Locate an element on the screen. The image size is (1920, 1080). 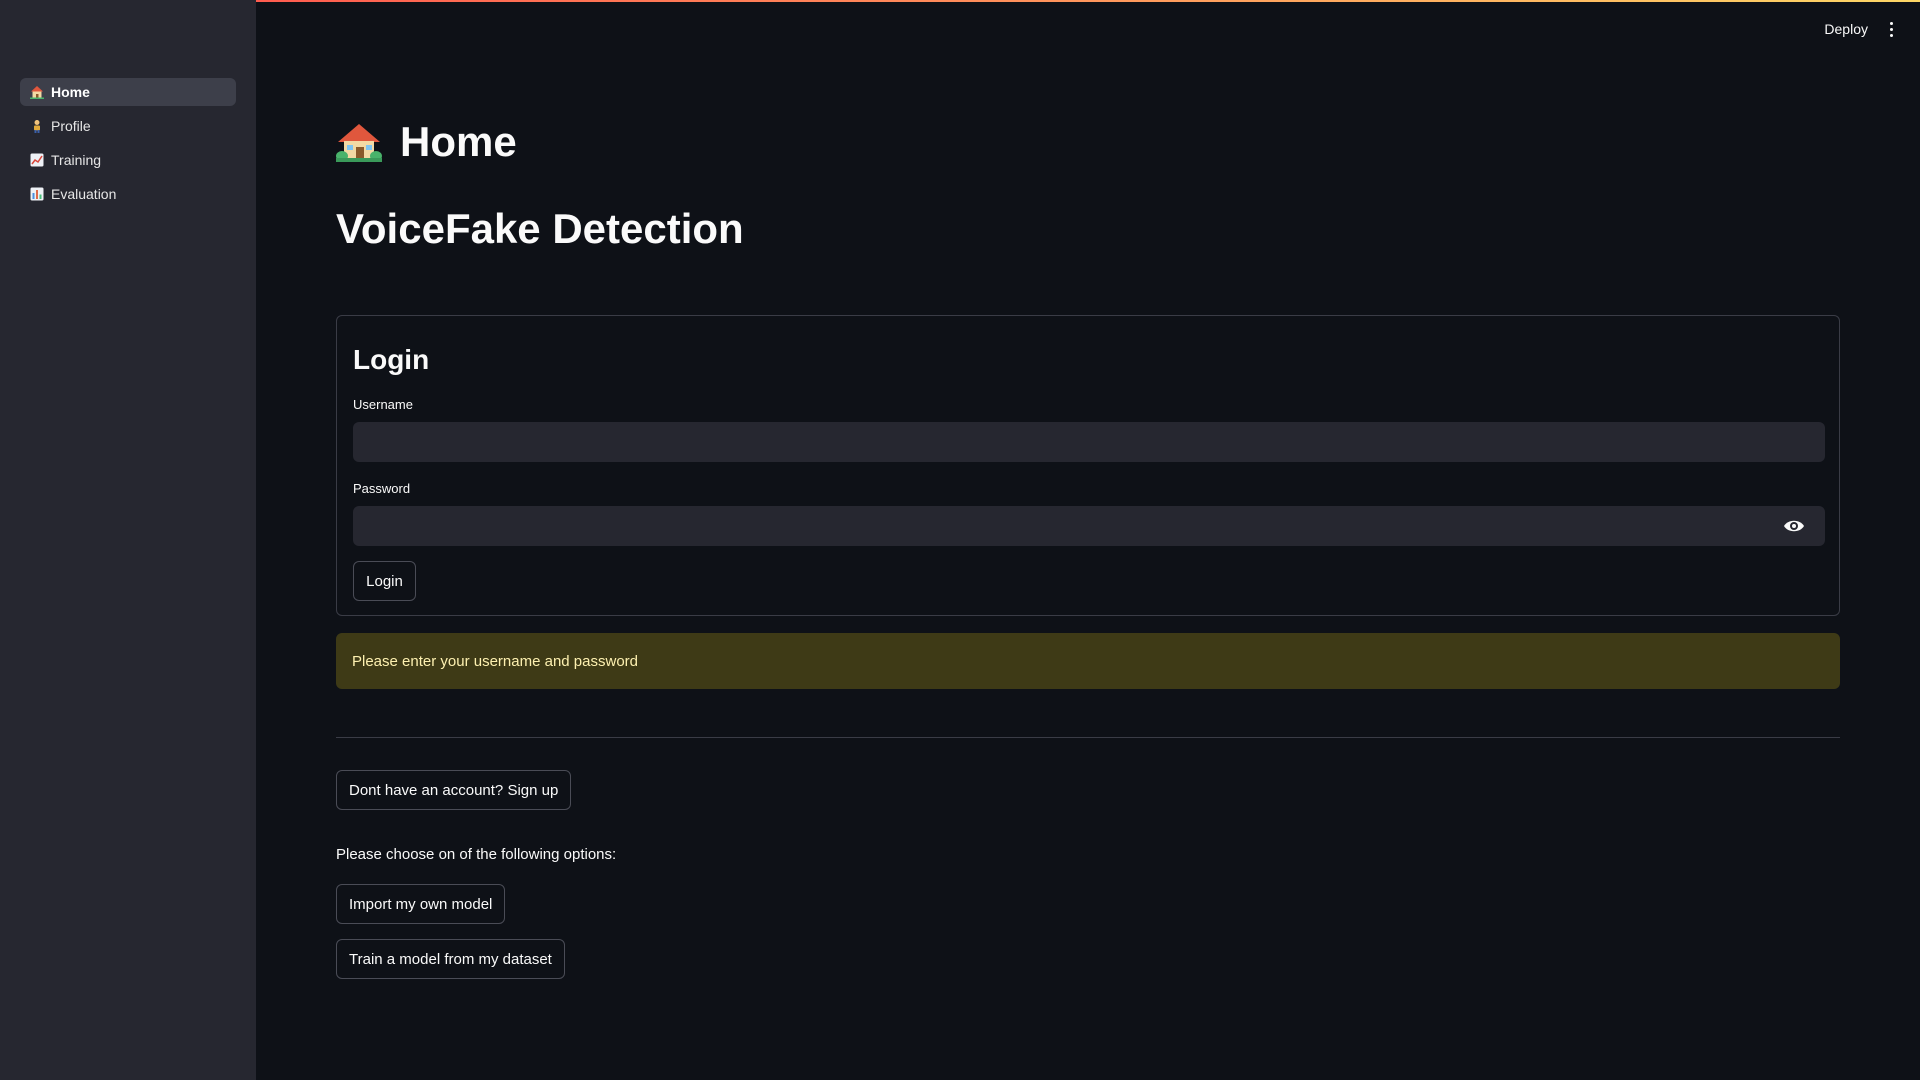
sidebar-item-label: Evaluation is located at coordinates (84, 194).